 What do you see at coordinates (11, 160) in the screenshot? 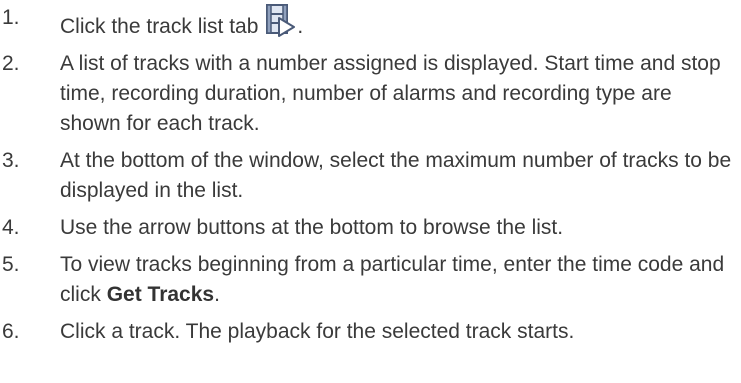
I see `step-number: 3.` at bounding box center [11, 160].